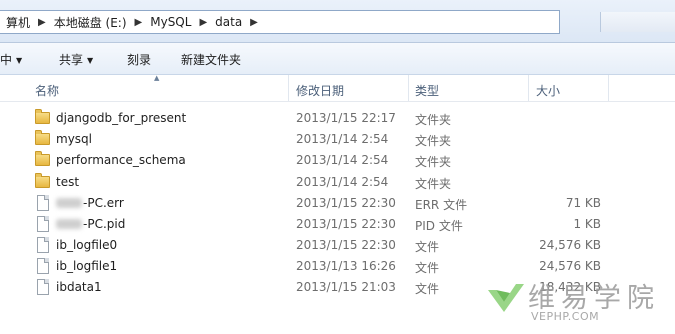  I want to click on file-name-wrap: -PC.pid, so click(90, 224).